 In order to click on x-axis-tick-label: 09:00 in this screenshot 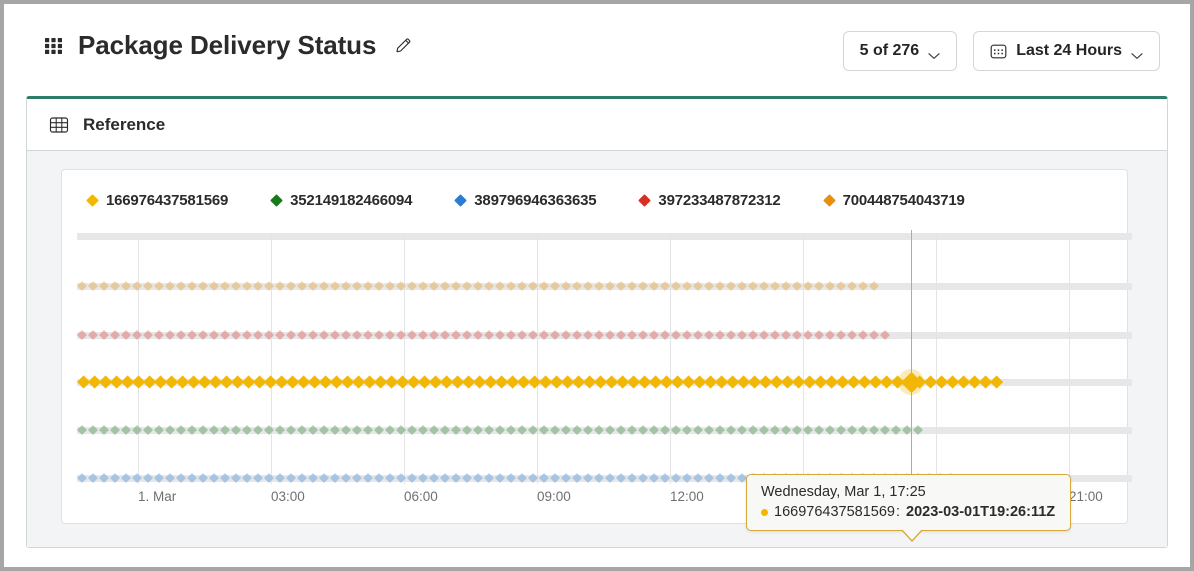, I will do `click(554, 496)`.